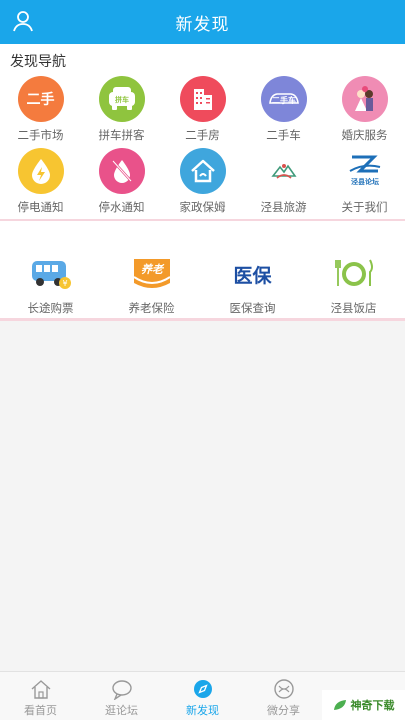 This screenshot has width=405, height=720. I want to click on nav-item-label: 二手车, so click(283, 135).